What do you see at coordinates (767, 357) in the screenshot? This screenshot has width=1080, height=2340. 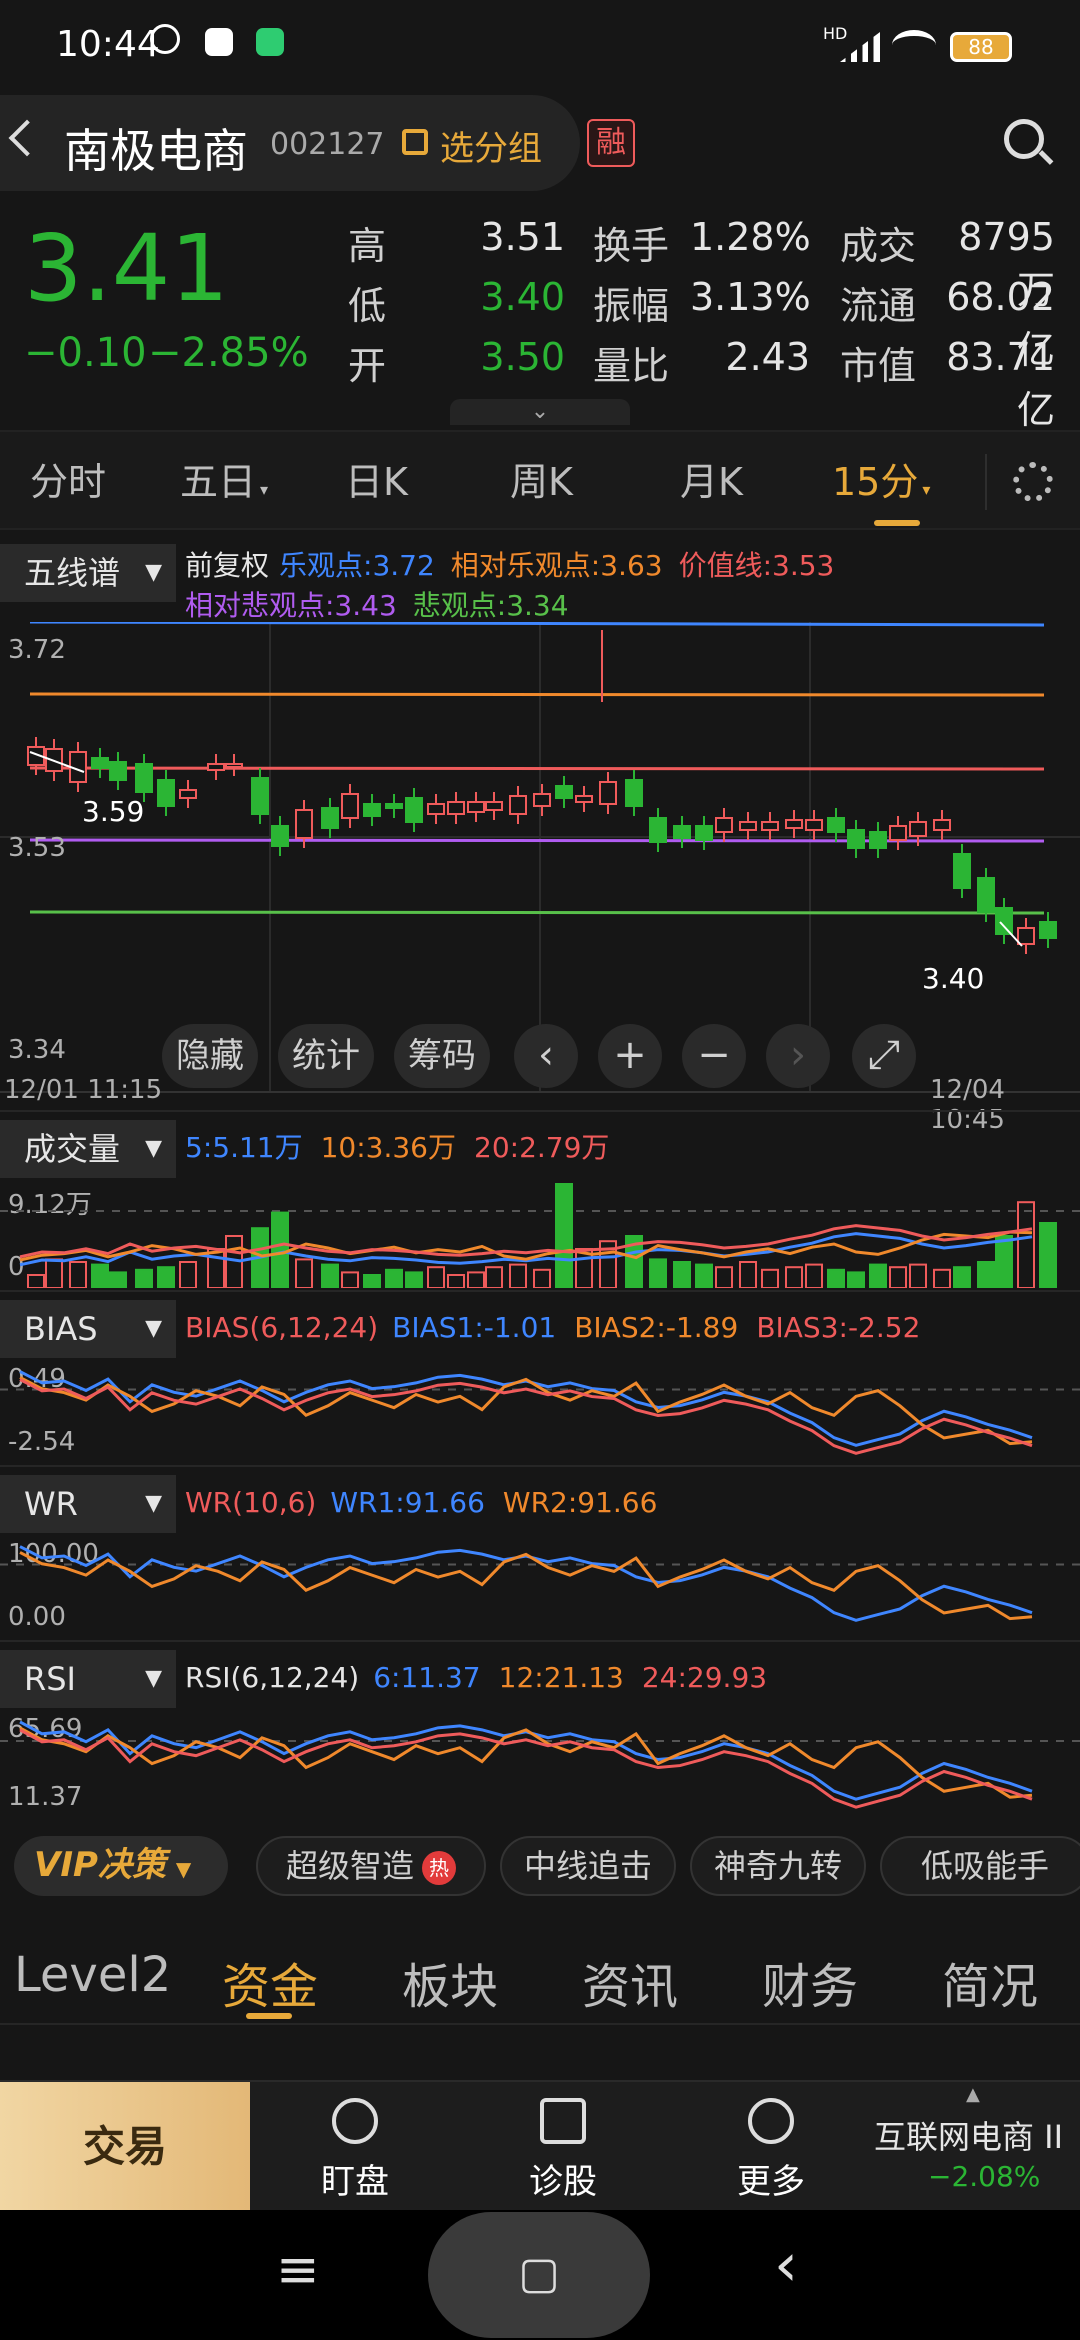 I see `quote-value: 2.43` at bounding box center [767, 357].